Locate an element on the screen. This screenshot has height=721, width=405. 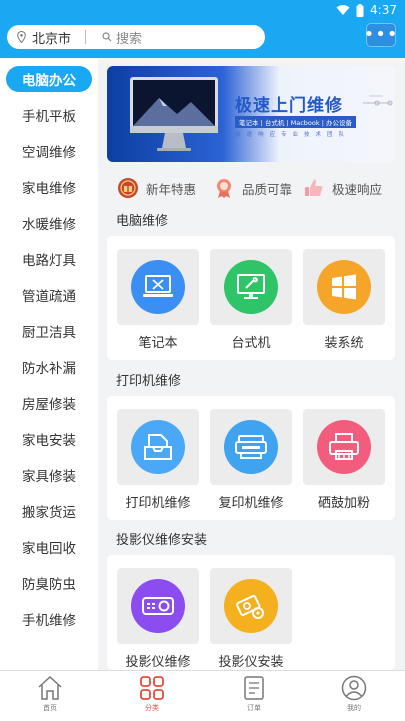
tab-label: 我的 is located at coordinates (354, 708).